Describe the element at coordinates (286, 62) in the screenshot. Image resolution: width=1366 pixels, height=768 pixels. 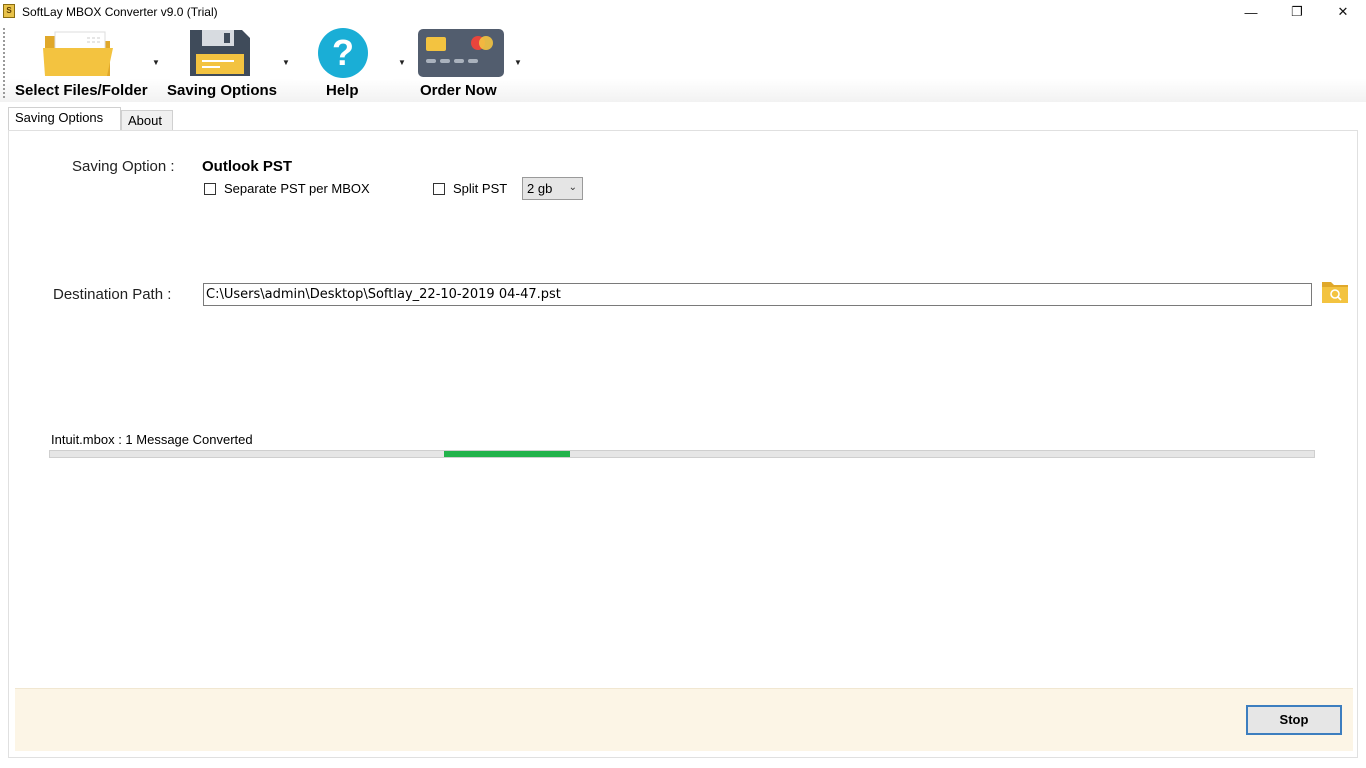
I see `saving-options-dropdown-arrow: ▼` at that location.